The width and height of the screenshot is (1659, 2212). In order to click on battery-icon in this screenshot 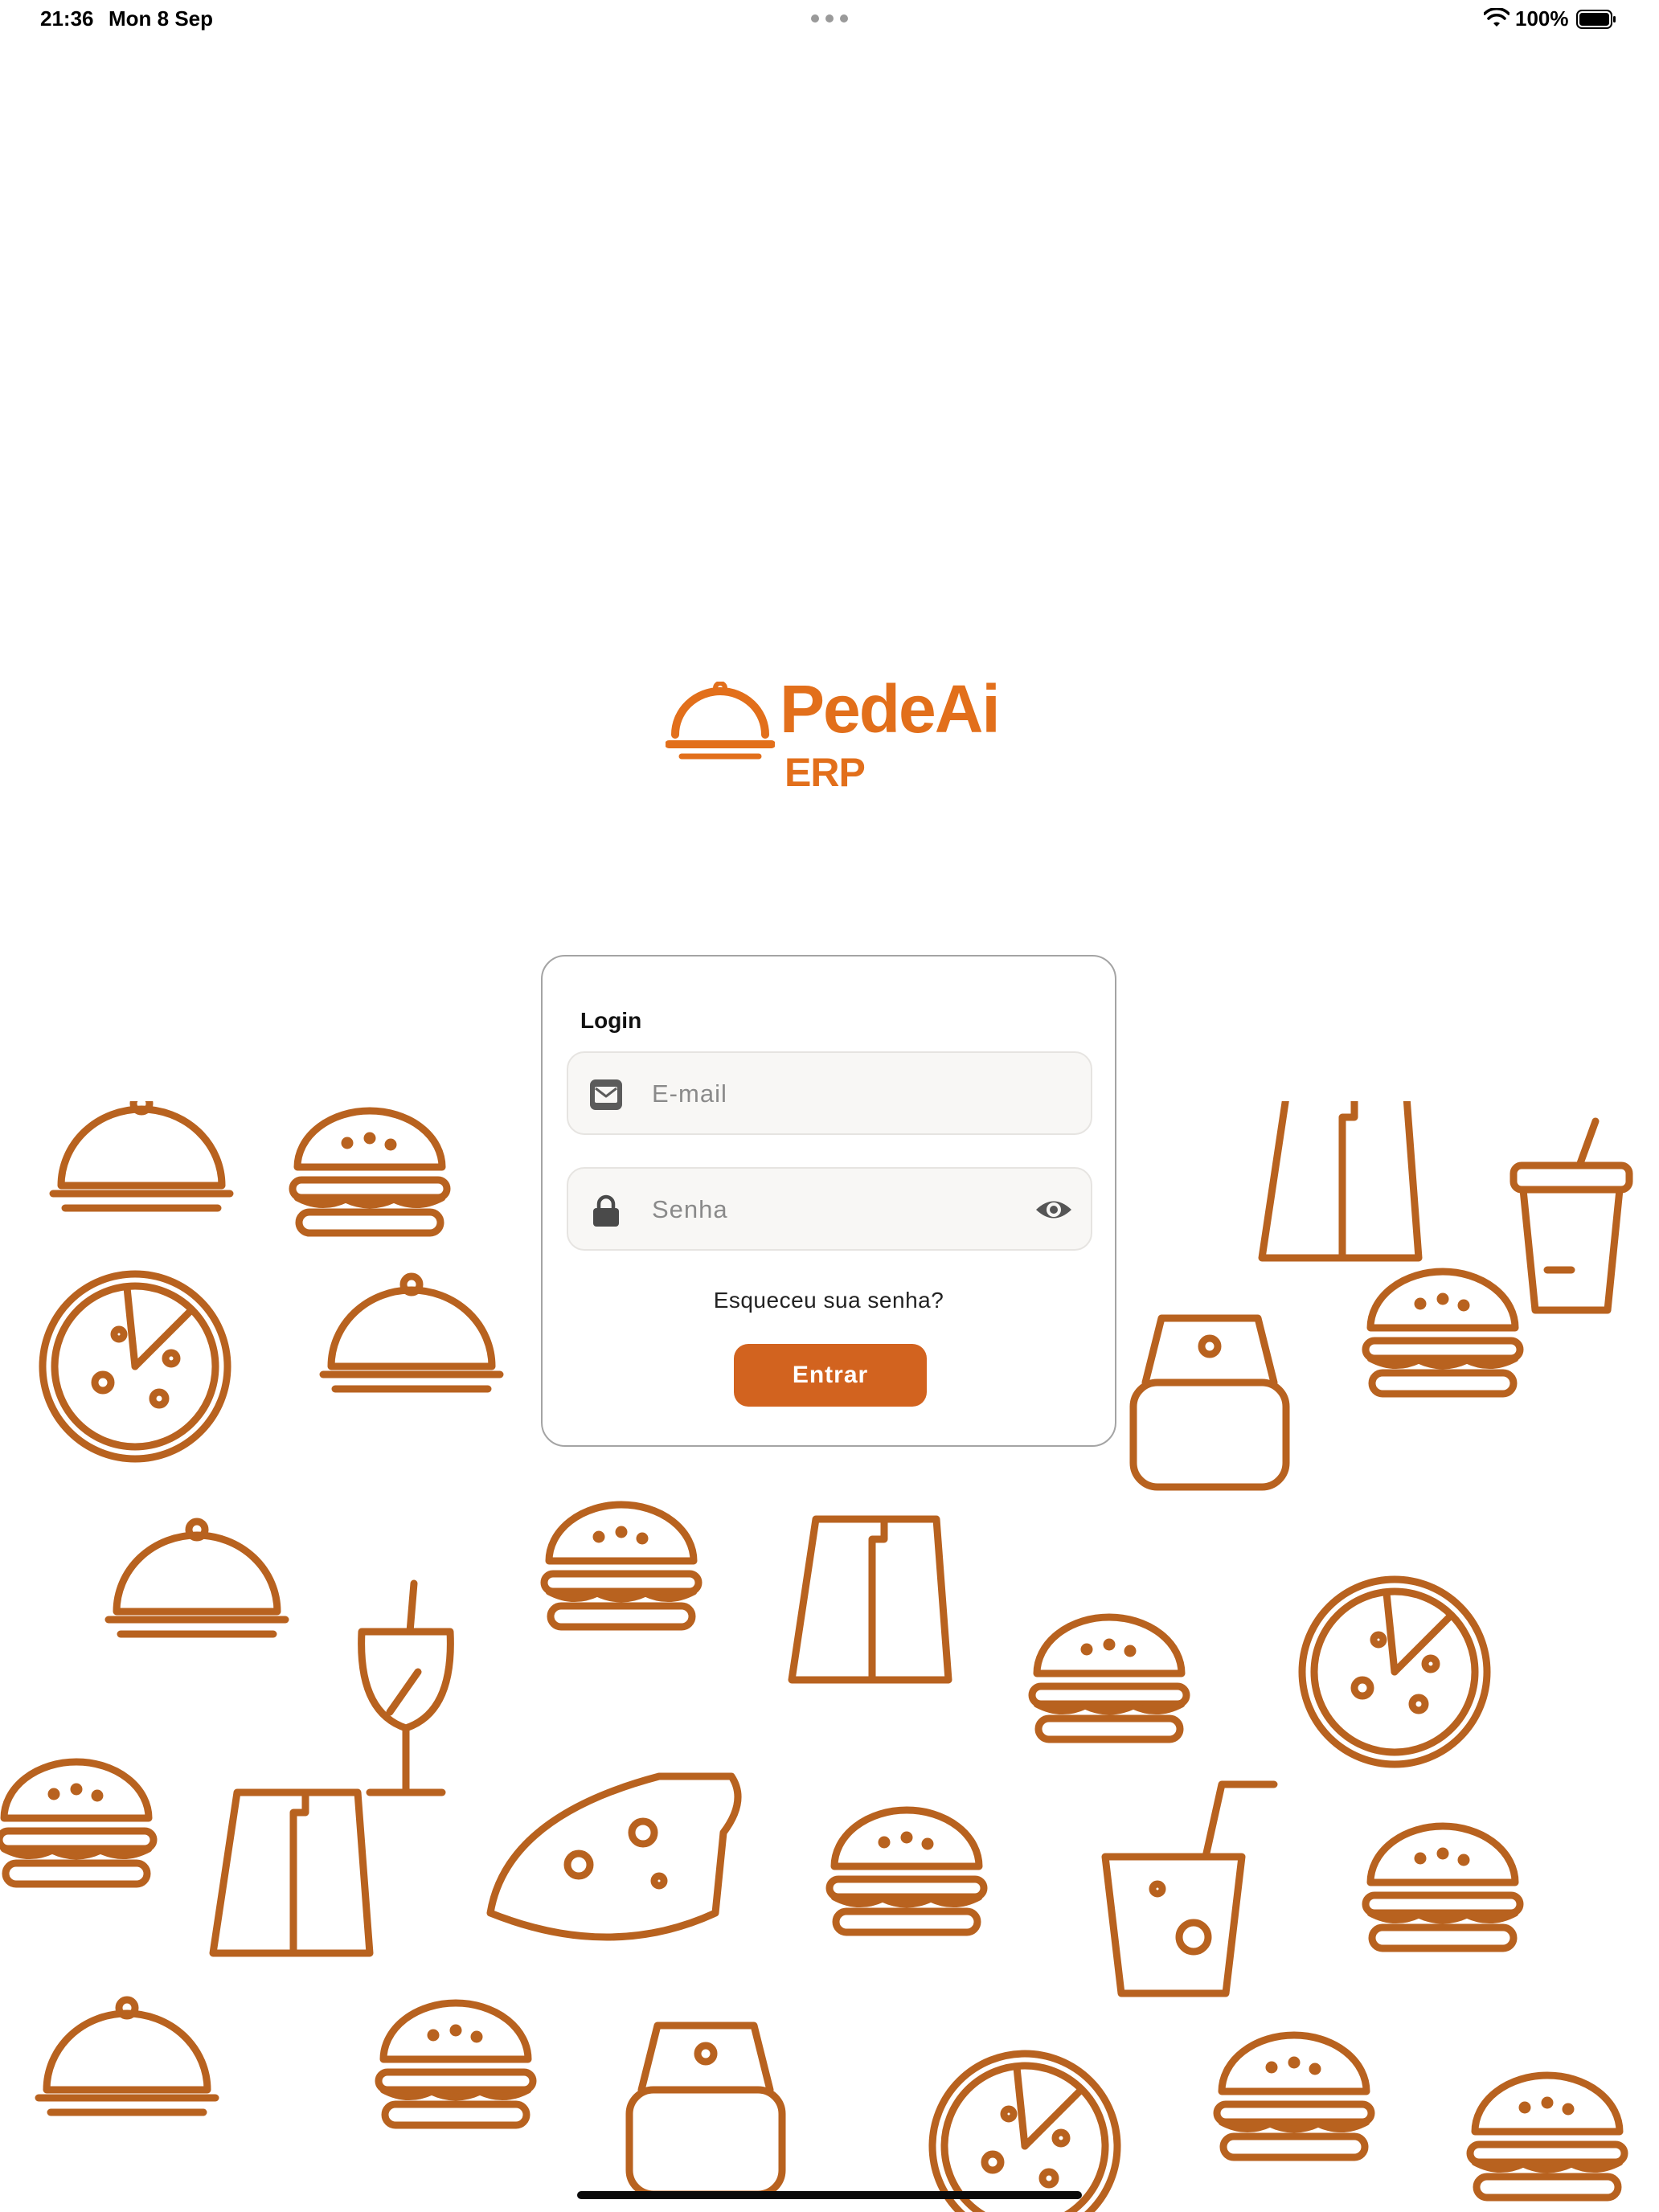, I will do `click(1596, 19)`.